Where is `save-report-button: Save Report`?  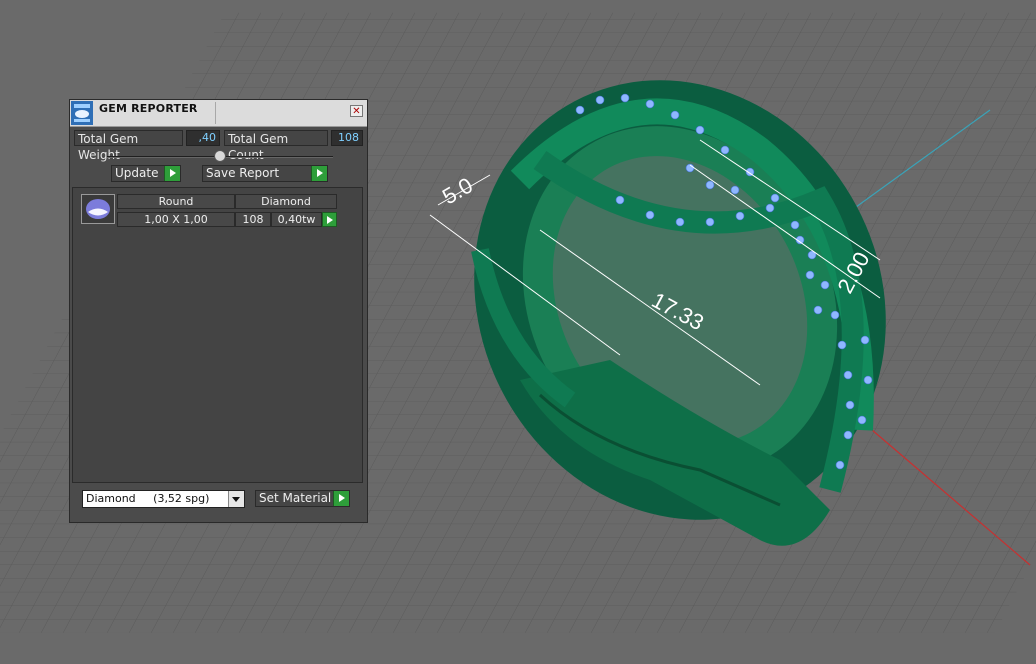 save-report-button: Save Report is located at coordinates (265, 173).